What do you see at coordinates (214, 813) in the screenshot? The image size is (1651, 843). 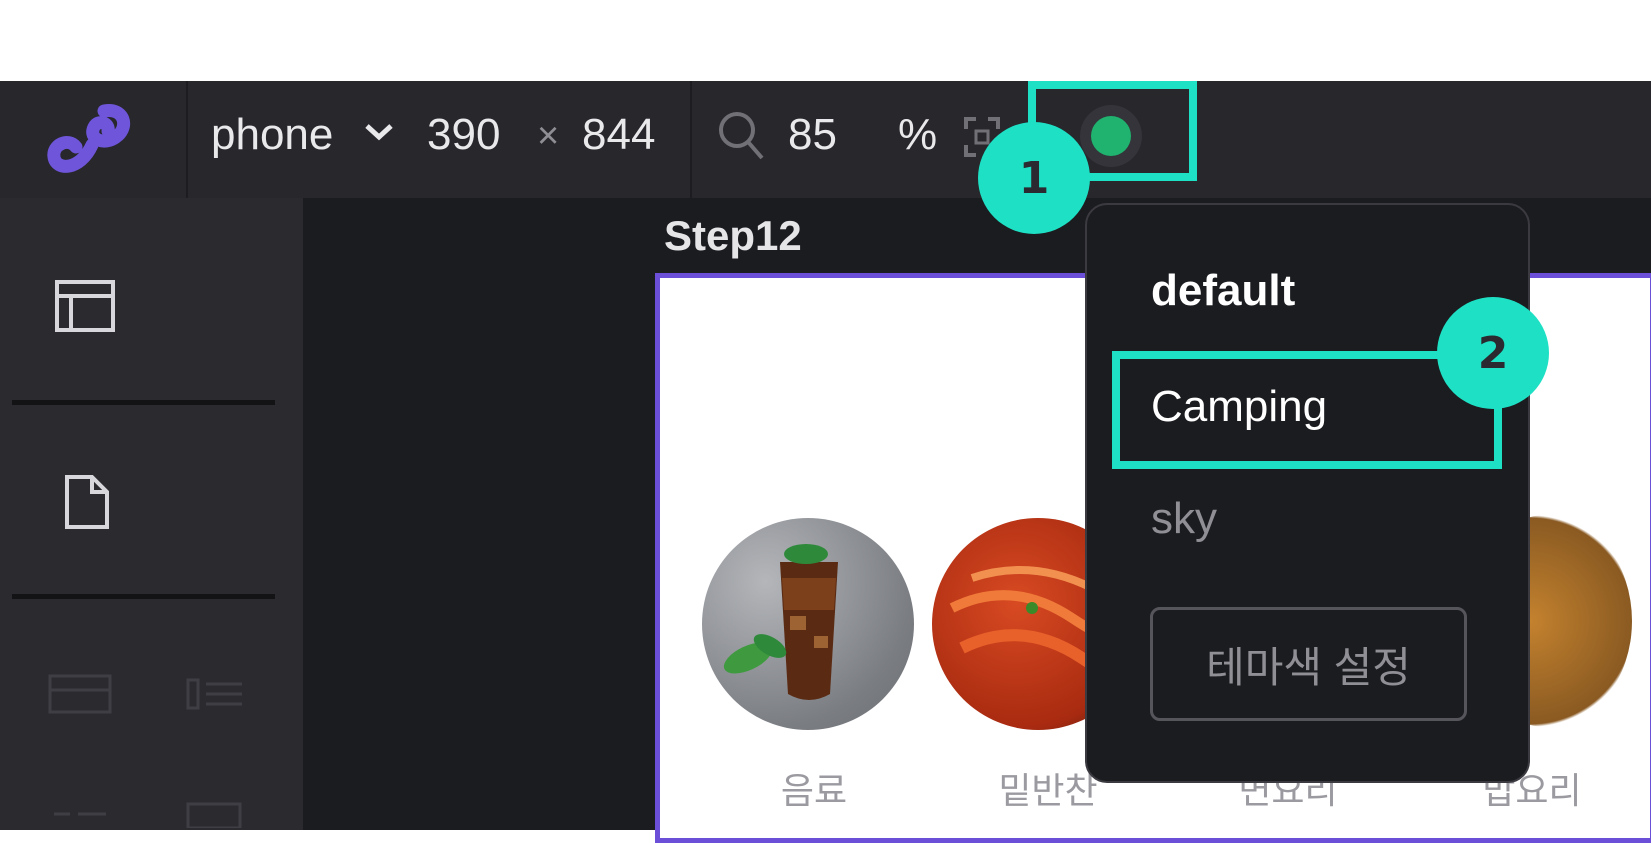 I see `image-component-icon` at bounding box center [214, 813].